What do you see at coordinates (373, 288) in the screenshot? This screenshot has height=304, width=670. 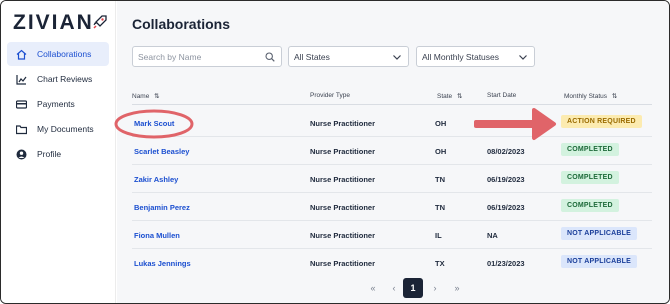 I see `first-page-button: «` at bounding box center [373, 288].